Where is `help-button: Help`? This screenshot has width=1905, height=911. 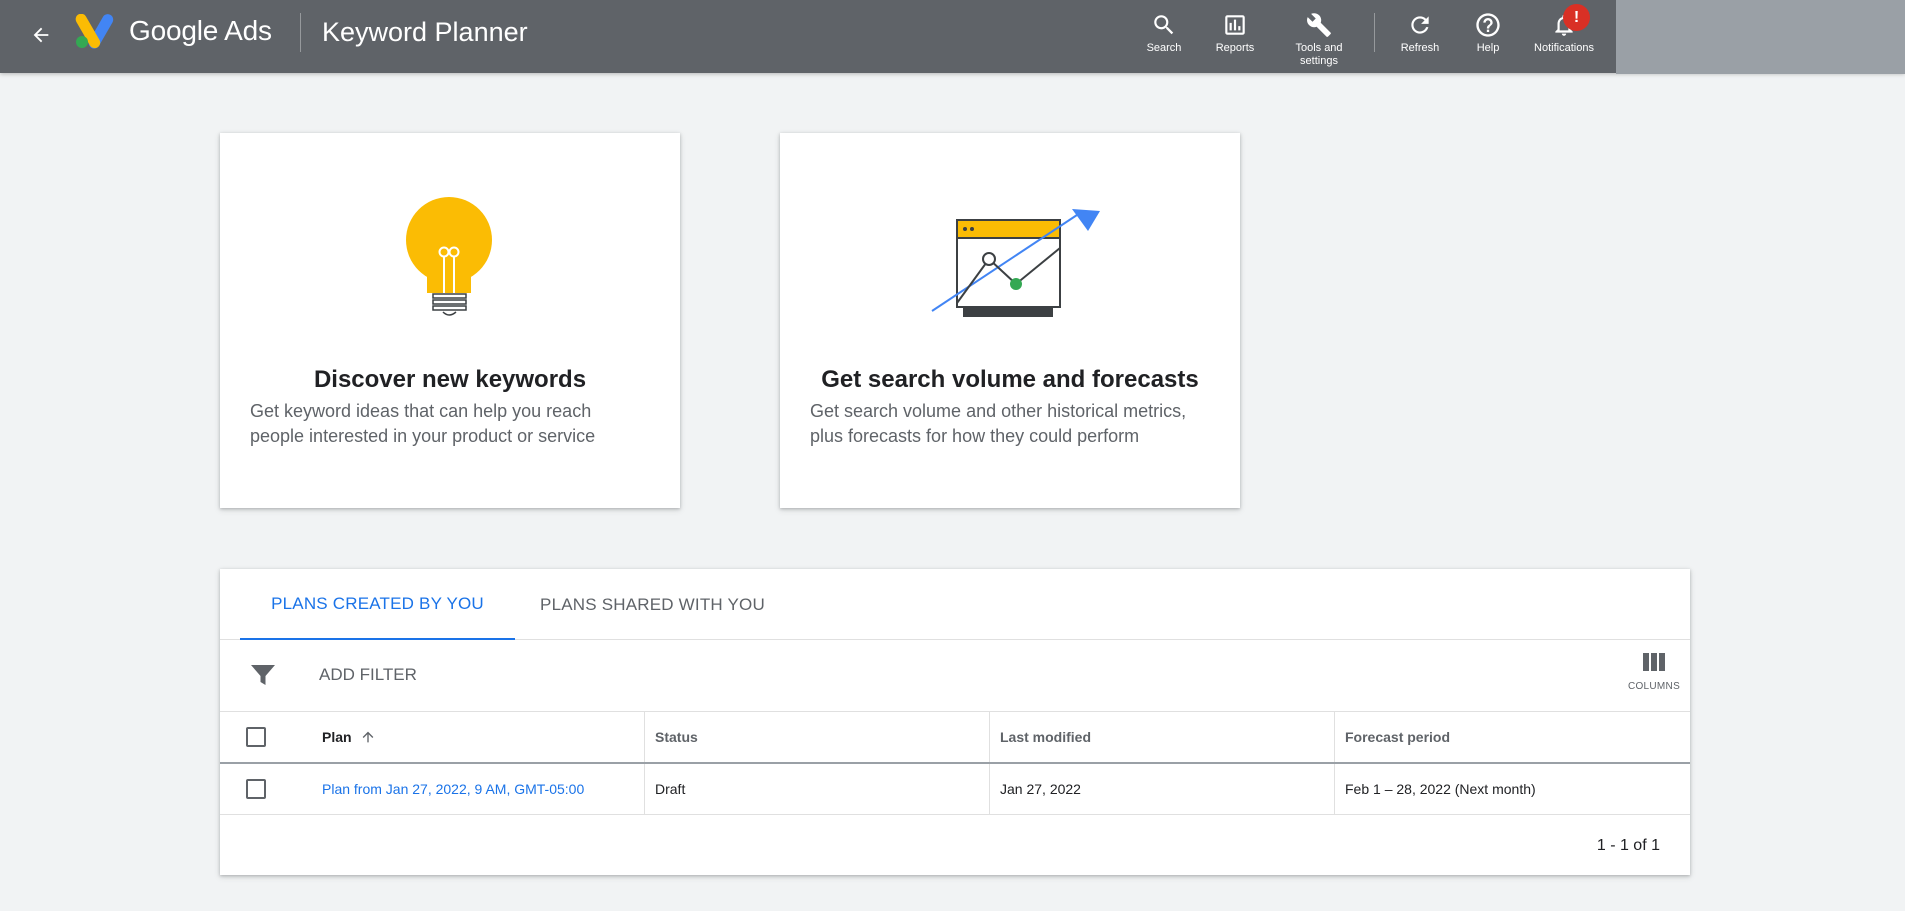
help-button: Help is located at coordinates (1488, 39).